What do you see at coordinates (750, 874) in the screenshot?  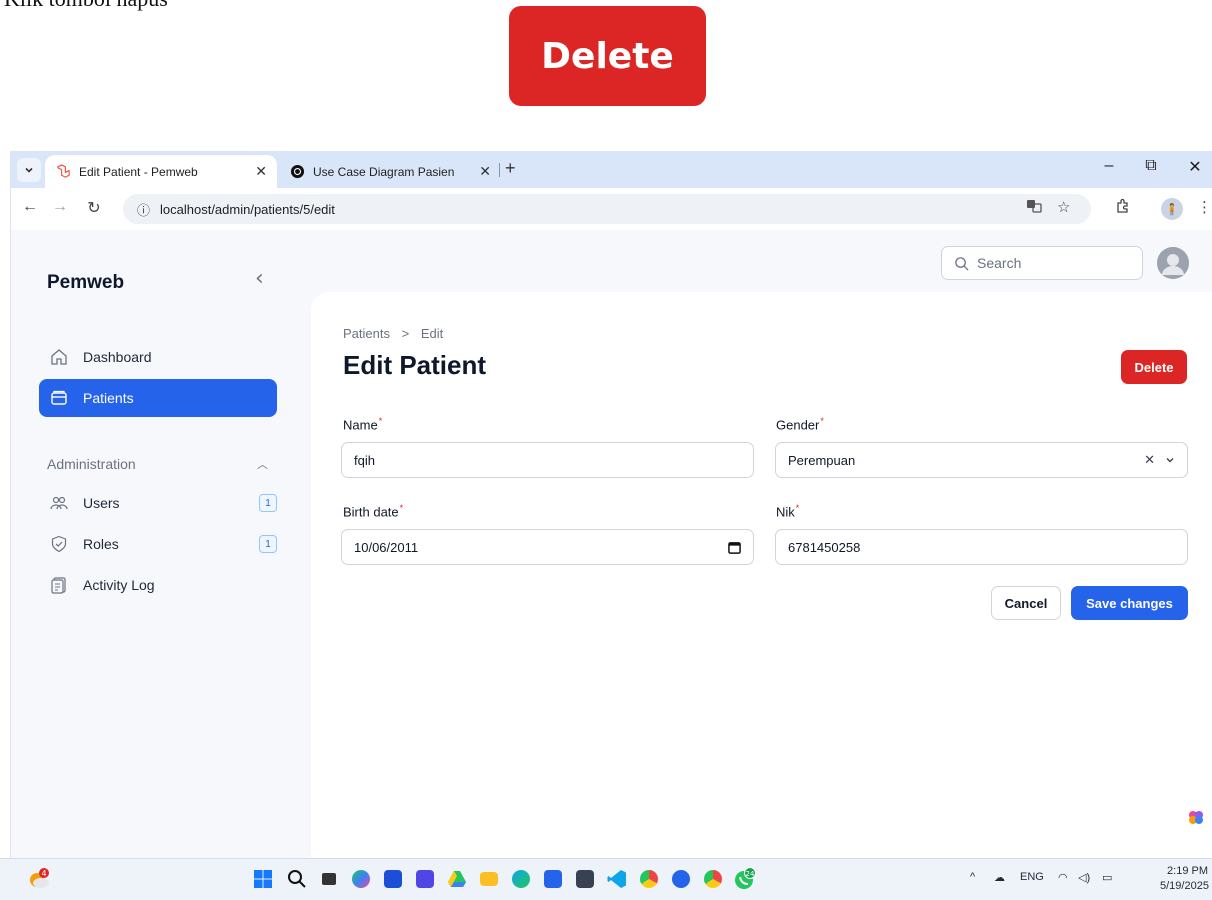 I see `whatsapp-badge: 24` at bounding box center [750, 874].